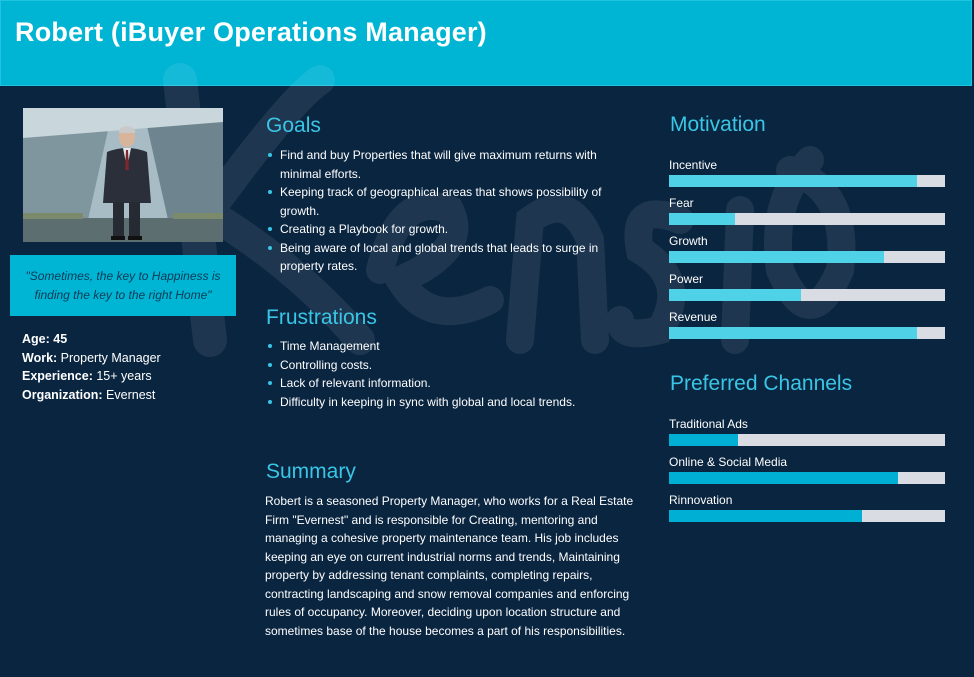 This screenshot has width=974, height=677. Describe the element at coordinates (131, 394) in the screenshot. I see `organization-value: Evernest` at that location.